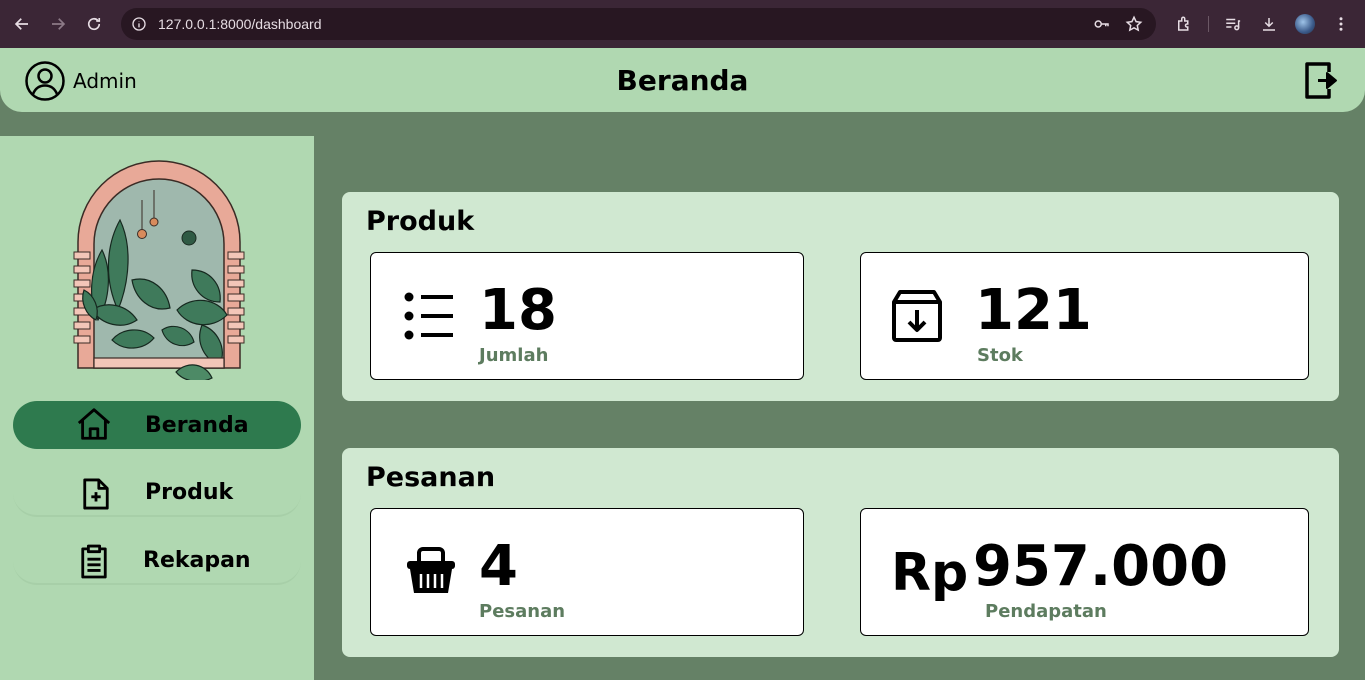  What do you see at coordinates (1305, 24) in the screenshot?
I see `profile-avatar` at bounding box center [1305, 24].